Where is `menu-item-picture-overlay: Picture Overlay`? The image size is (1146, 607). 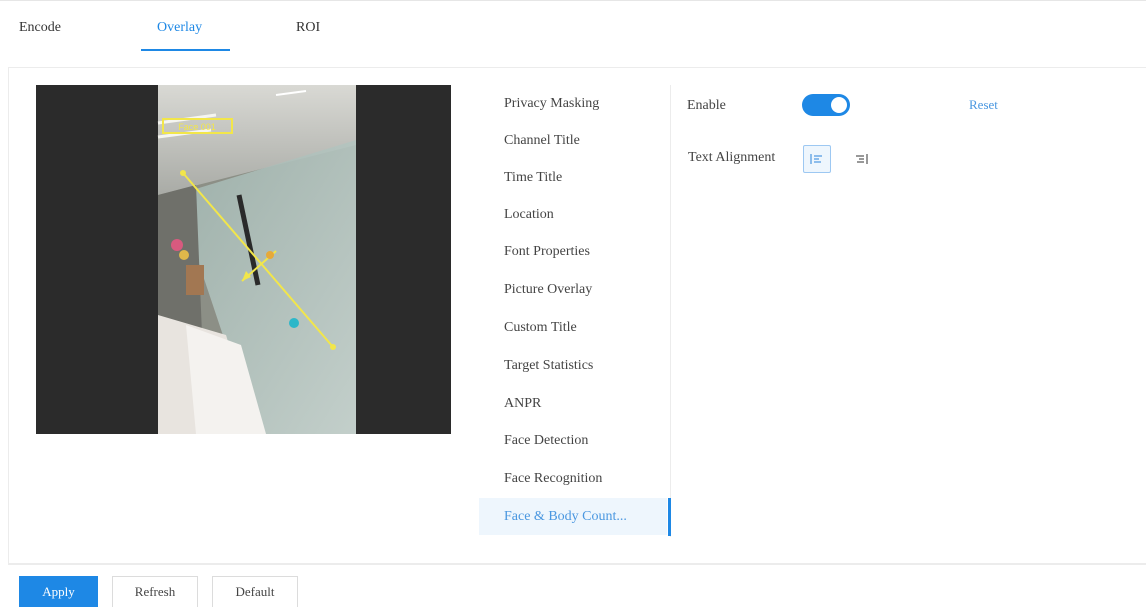
menu-item-picture-overlay: Picture Overlay is located at coordinates (573, 289).